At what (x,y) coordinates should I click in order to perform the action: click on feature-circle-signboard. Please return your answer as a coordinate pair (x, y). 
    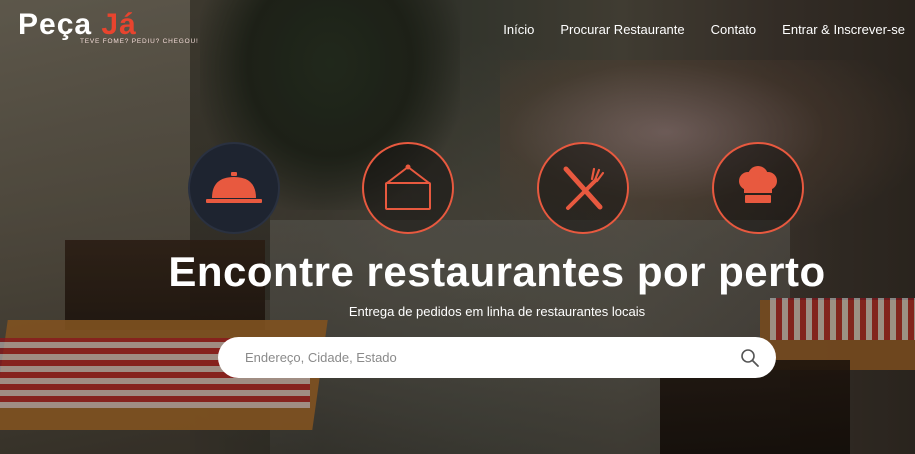
    Looking at the image, I should click on (408, 188).